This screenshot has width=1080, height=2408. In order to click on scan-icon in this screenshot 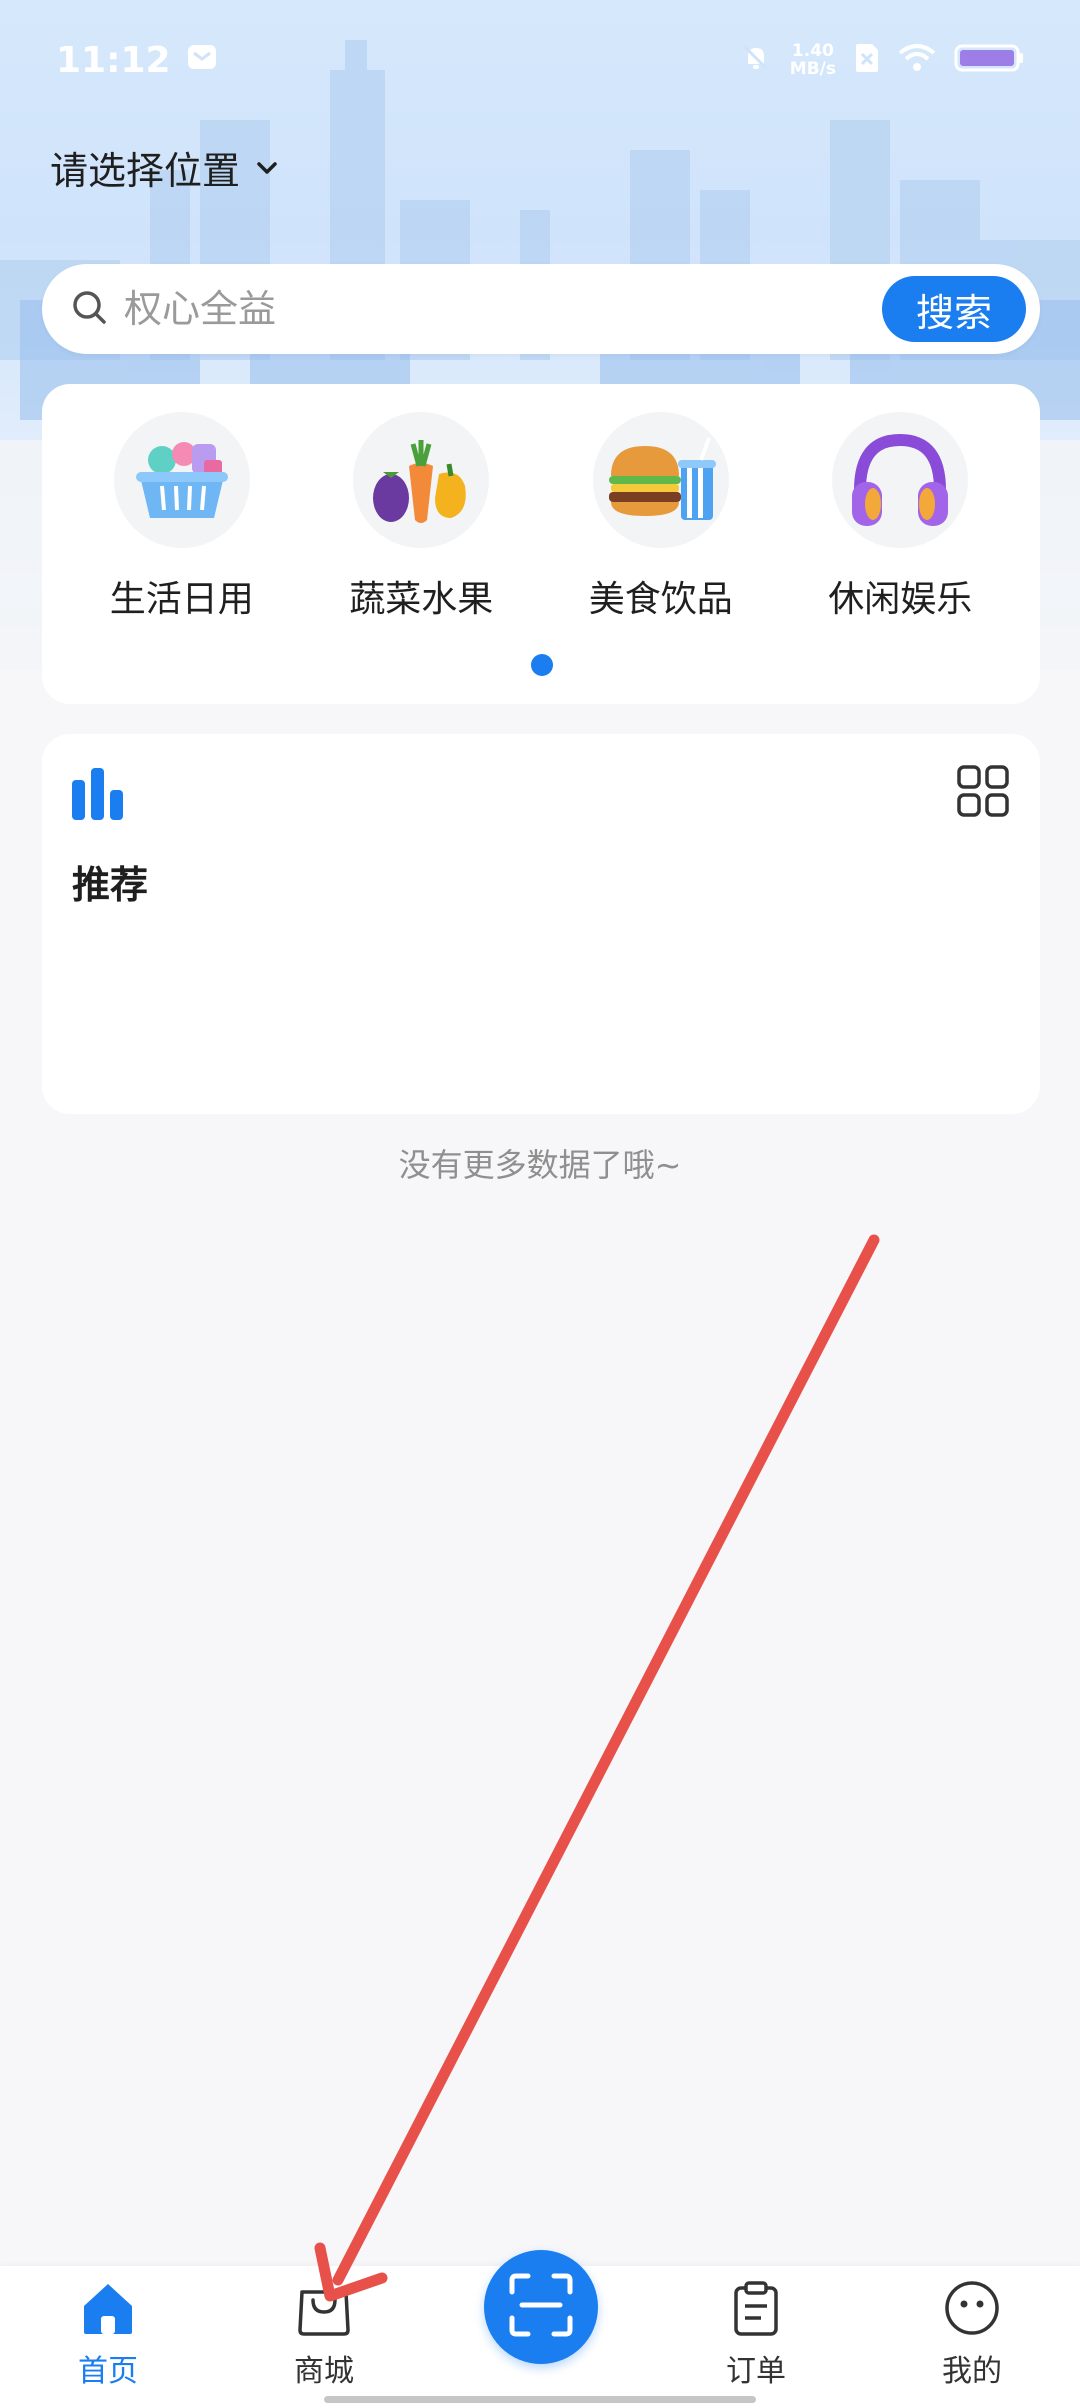, I will do `click(541, 2307)`.